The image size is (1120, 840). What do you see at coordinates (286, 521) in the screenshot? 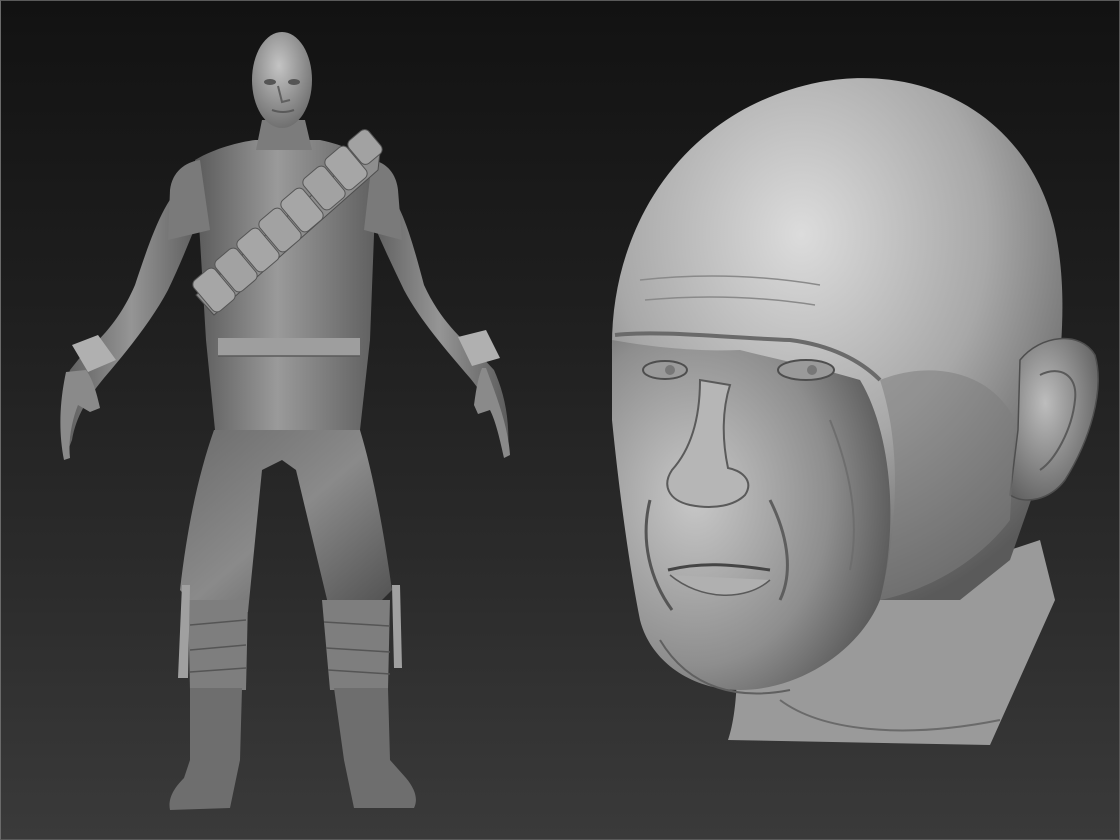
I see `pants` at bounding box center [286, 521].